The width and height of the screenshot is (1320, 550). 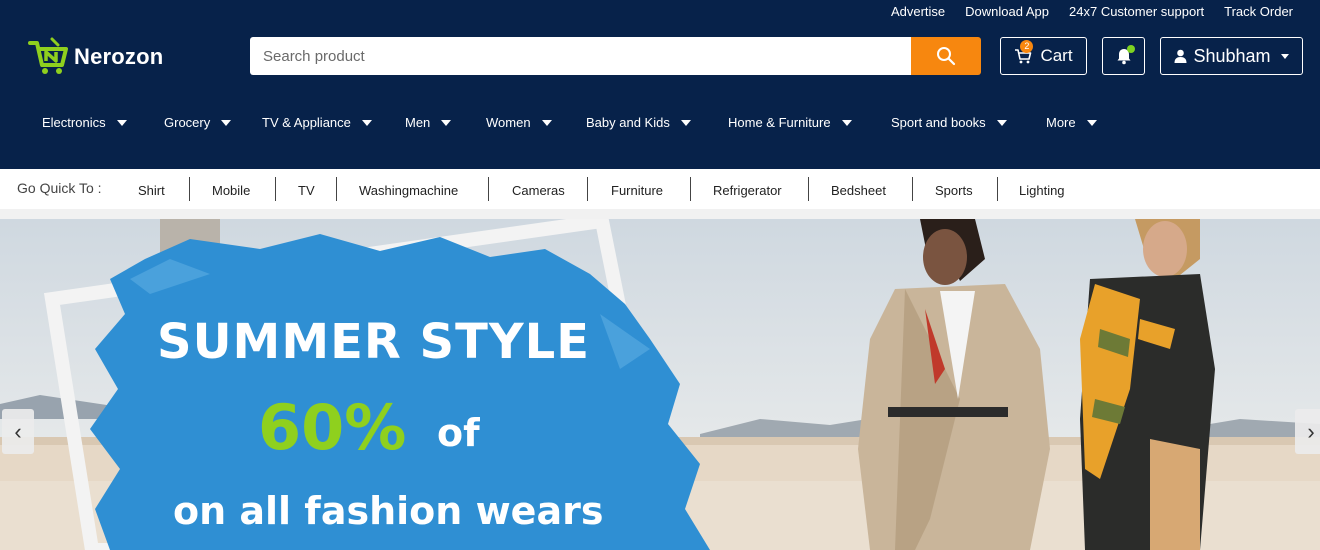 I want to click on category-home-furniture: Home & Furniture, so click(x=790, y=122).